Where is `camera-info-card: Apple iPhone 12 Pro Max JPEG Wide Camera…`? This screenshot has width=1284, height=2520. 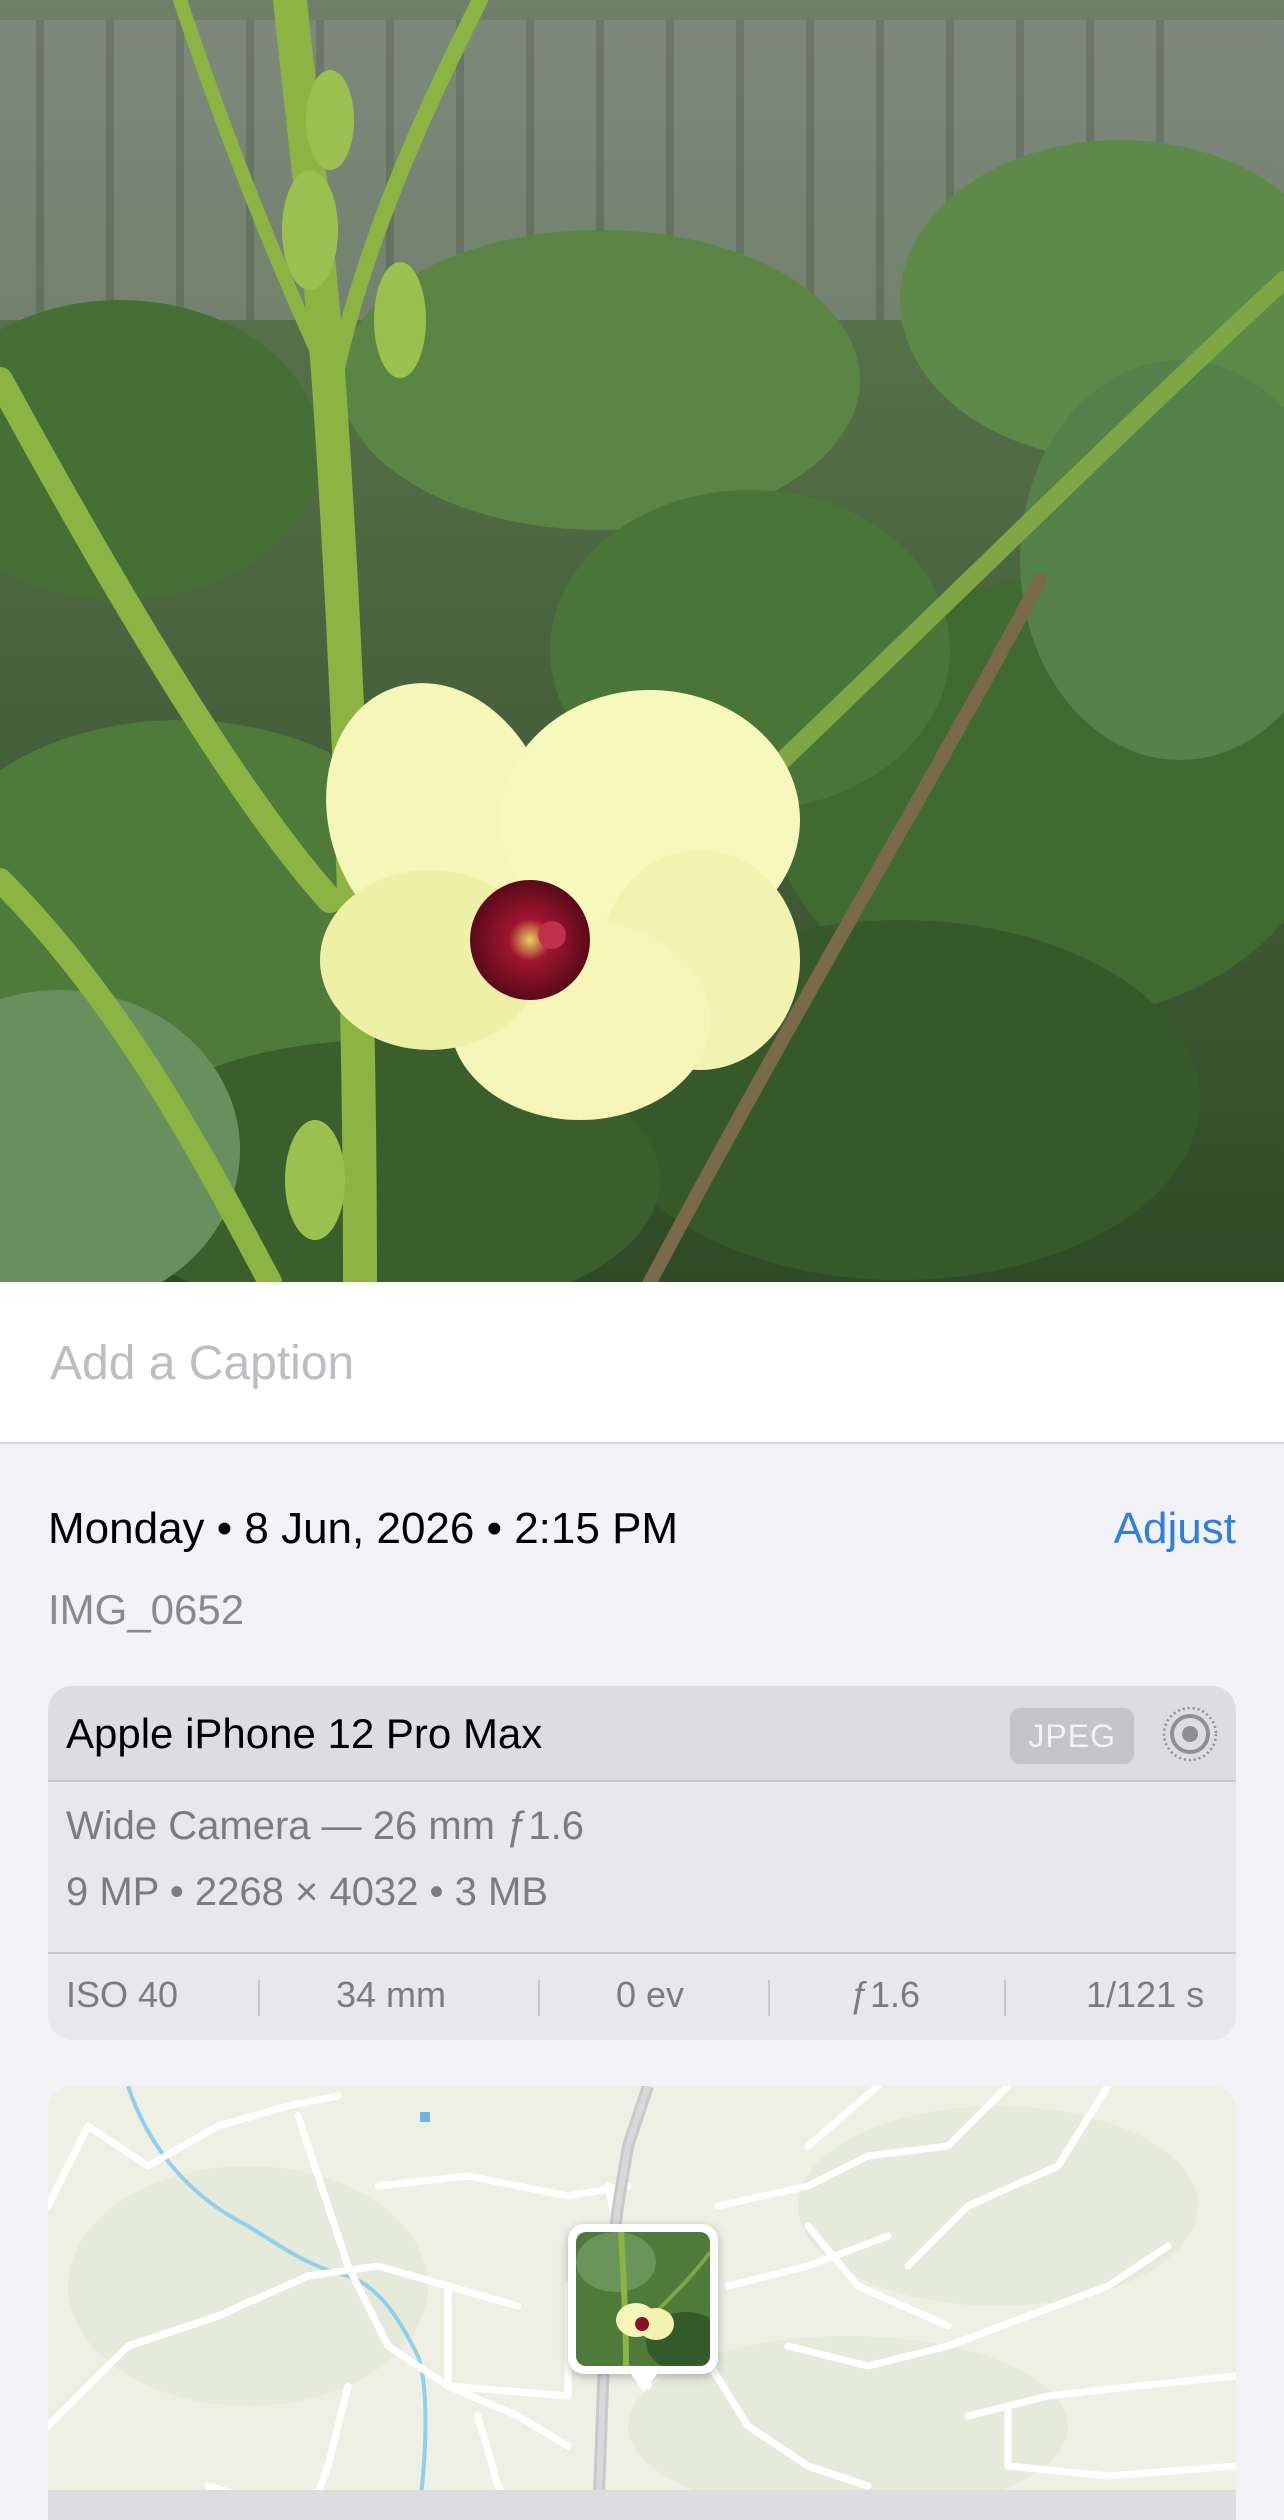 camera-info-card: Apple iPhone 12 Pro Max JPEG Wide Camera… is located at coordinates (642, 1863).